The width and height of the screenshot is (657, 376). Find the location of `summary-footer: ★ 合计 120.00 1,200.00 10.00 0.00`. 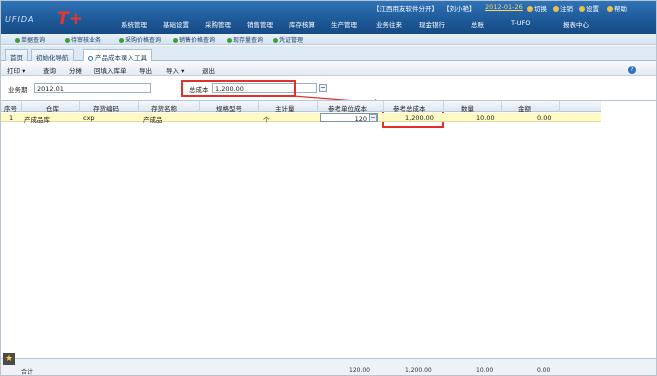

summary-footer: ★ 合计 120.00 1,200.00 10.00 0.00 is located at coordinates (328, 364).